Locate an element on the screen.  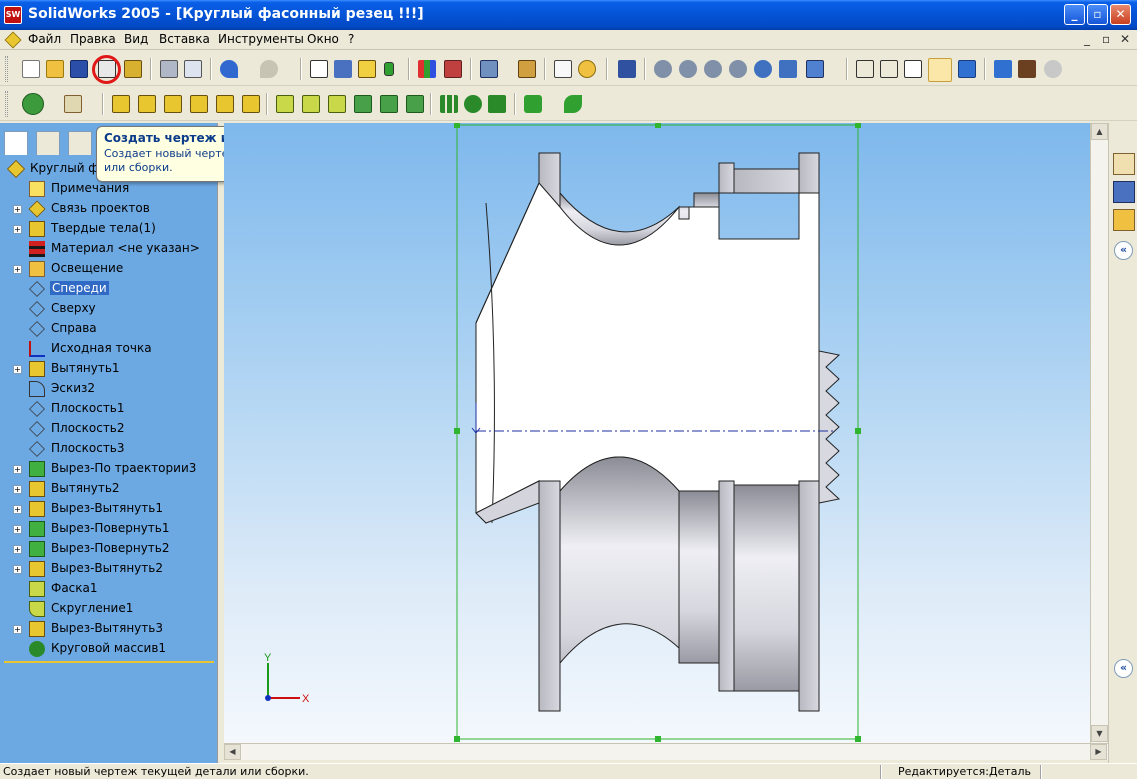
tree-item: Плоскость2 is located at coordinates (109, 429).